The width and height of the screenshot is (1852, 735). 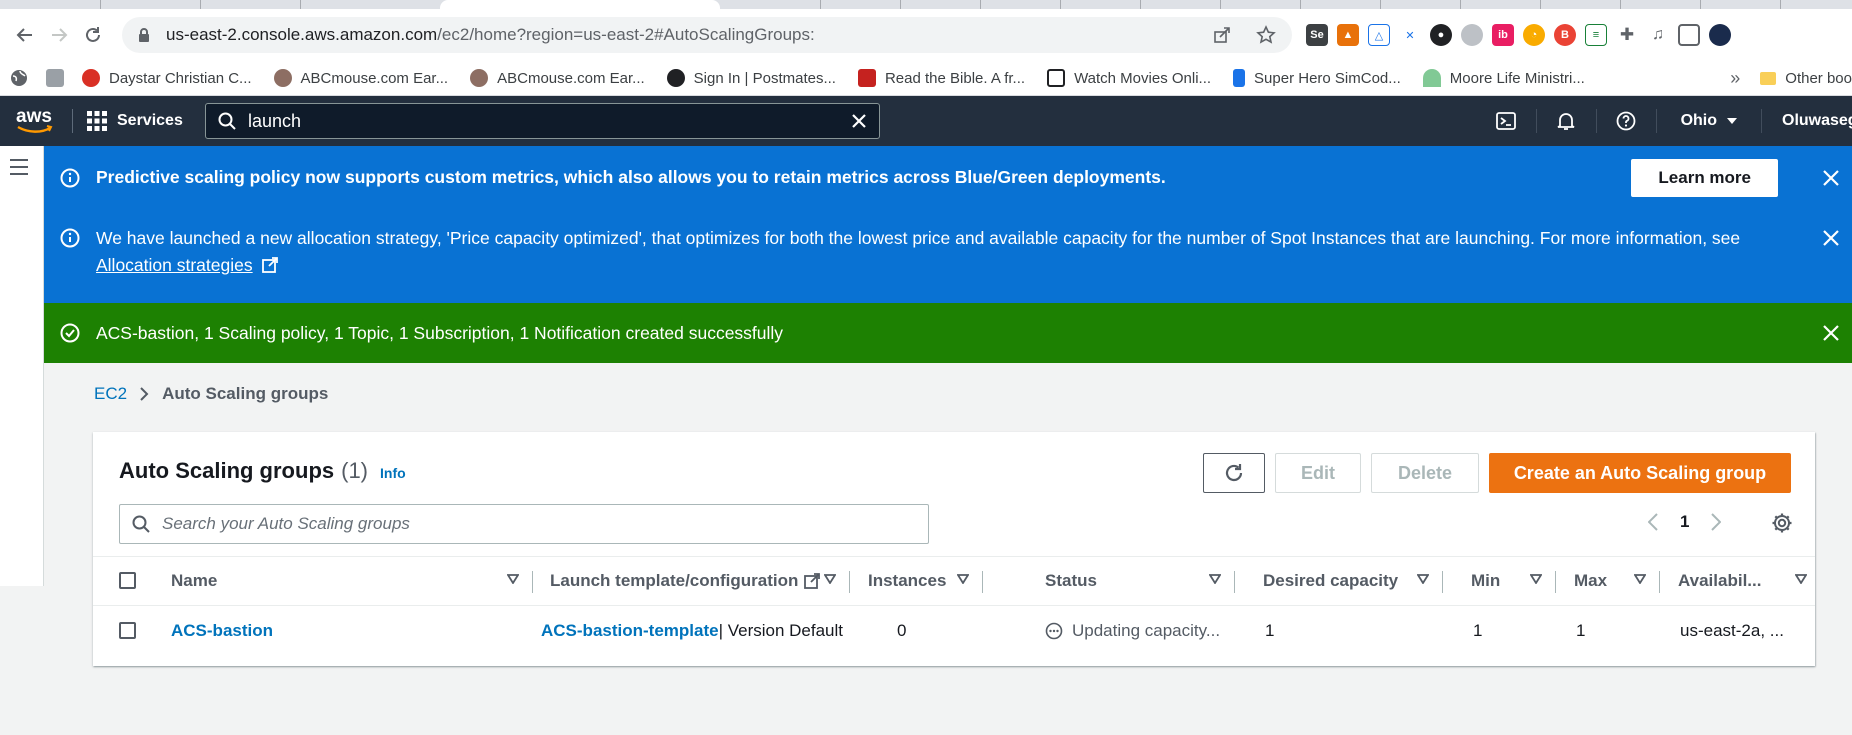 What do you see at coordinates (245, 393) in the screenshot?
I see `breadcrumb-current: Auto Scaling groups` at bounding box center [245, 393].